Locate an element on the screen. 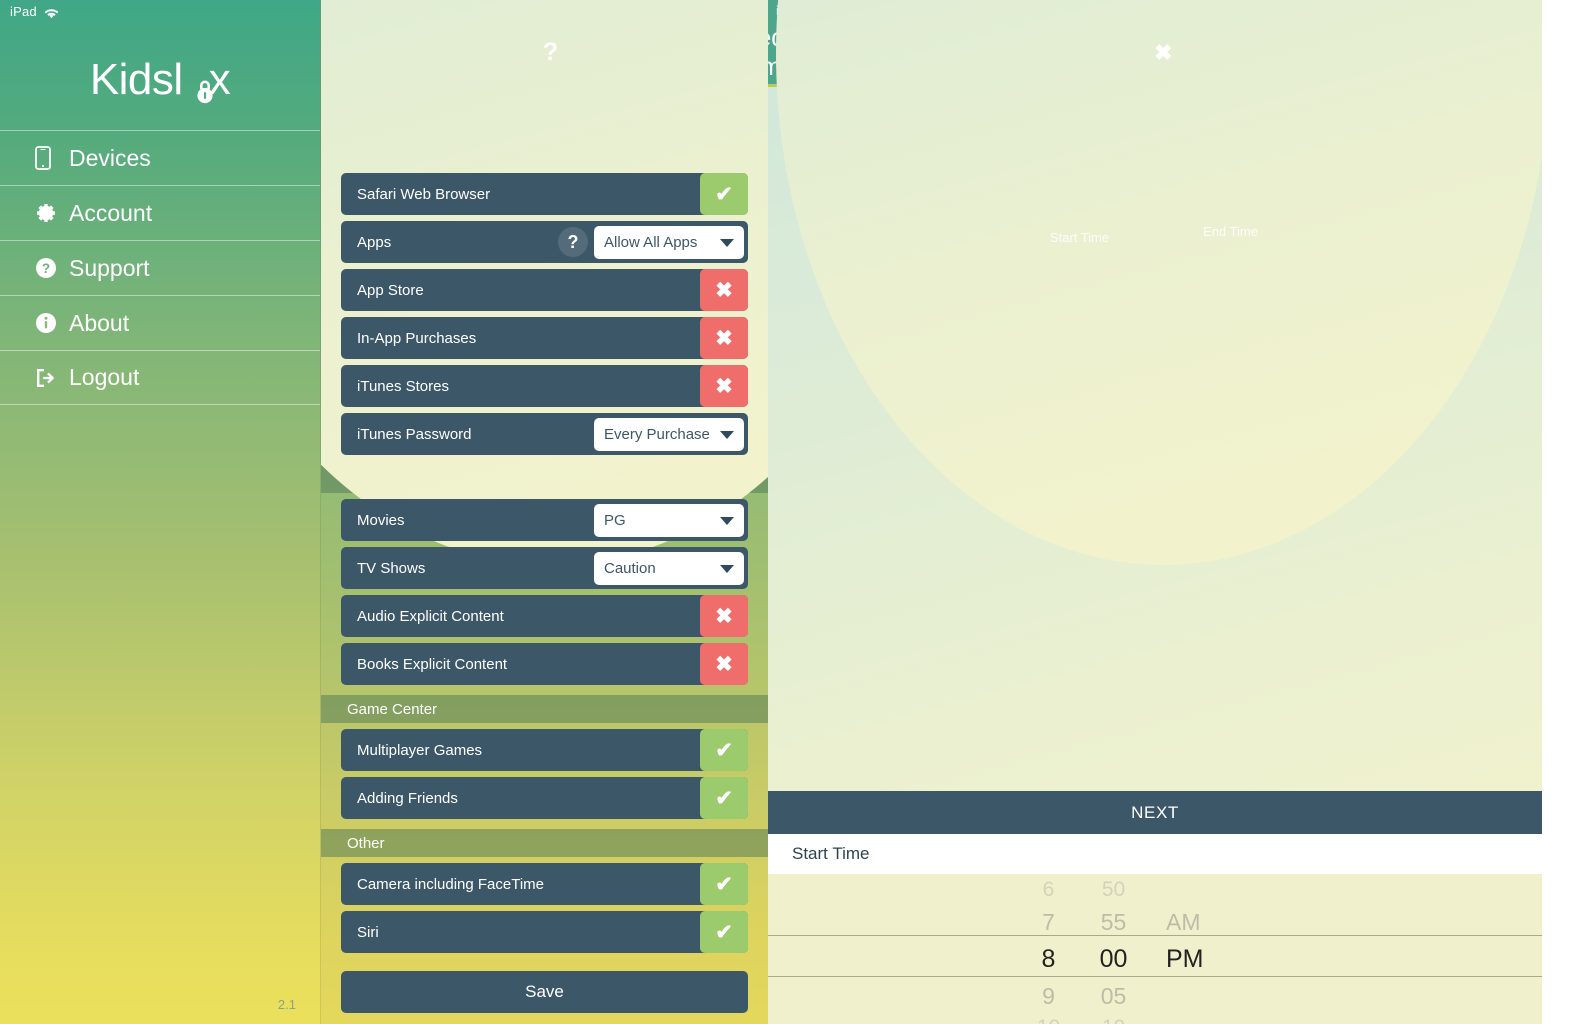 The height and width of the screenshot is (1024, 1569). row-camera-including-facetime: Camera including FaceTime ✔ is located at coordinates (544, 884).